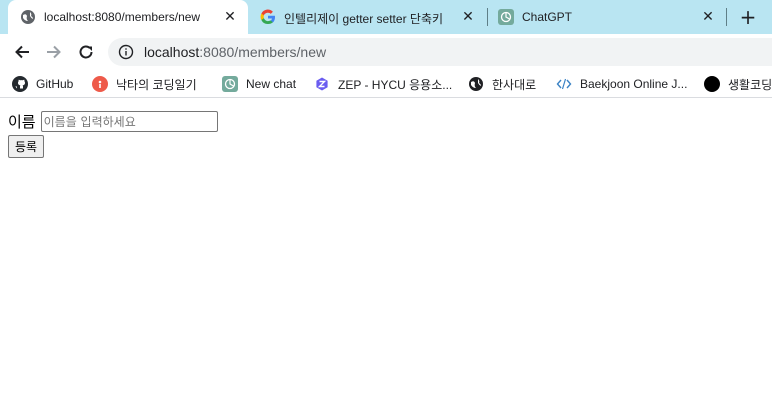 Image resolution: width=772 pixels, height=416 pixels. I want to click on back-arrow-icon, so click(22, 52).